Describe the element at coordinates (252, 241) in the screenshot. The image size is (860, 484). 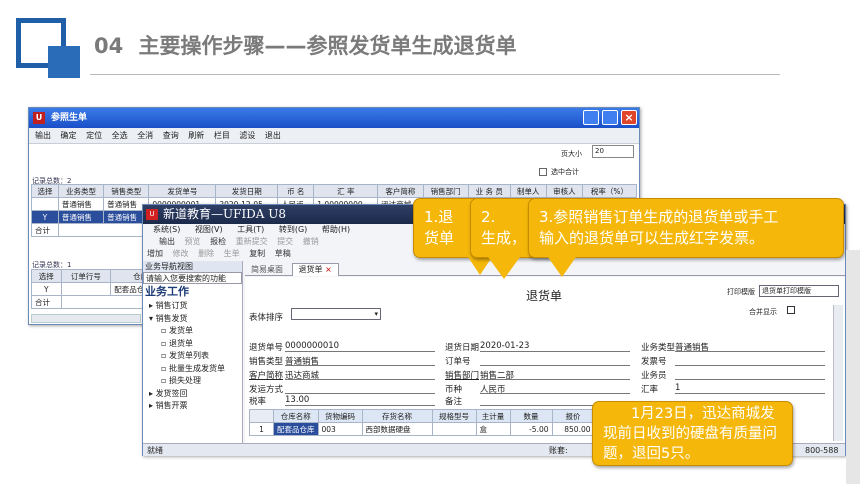
I see `toolbar-resubmit: 重新提交` at that location.